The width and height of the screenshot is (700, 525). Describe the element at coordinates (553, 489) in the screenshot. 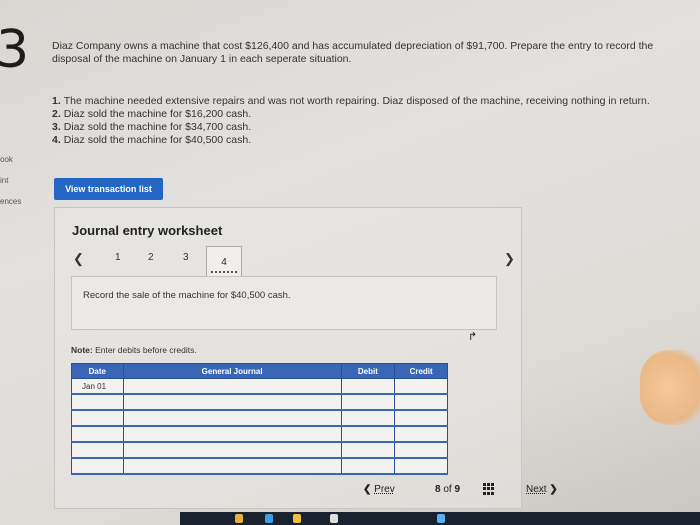

I see `chevron-right-icon: ❯` at that location.